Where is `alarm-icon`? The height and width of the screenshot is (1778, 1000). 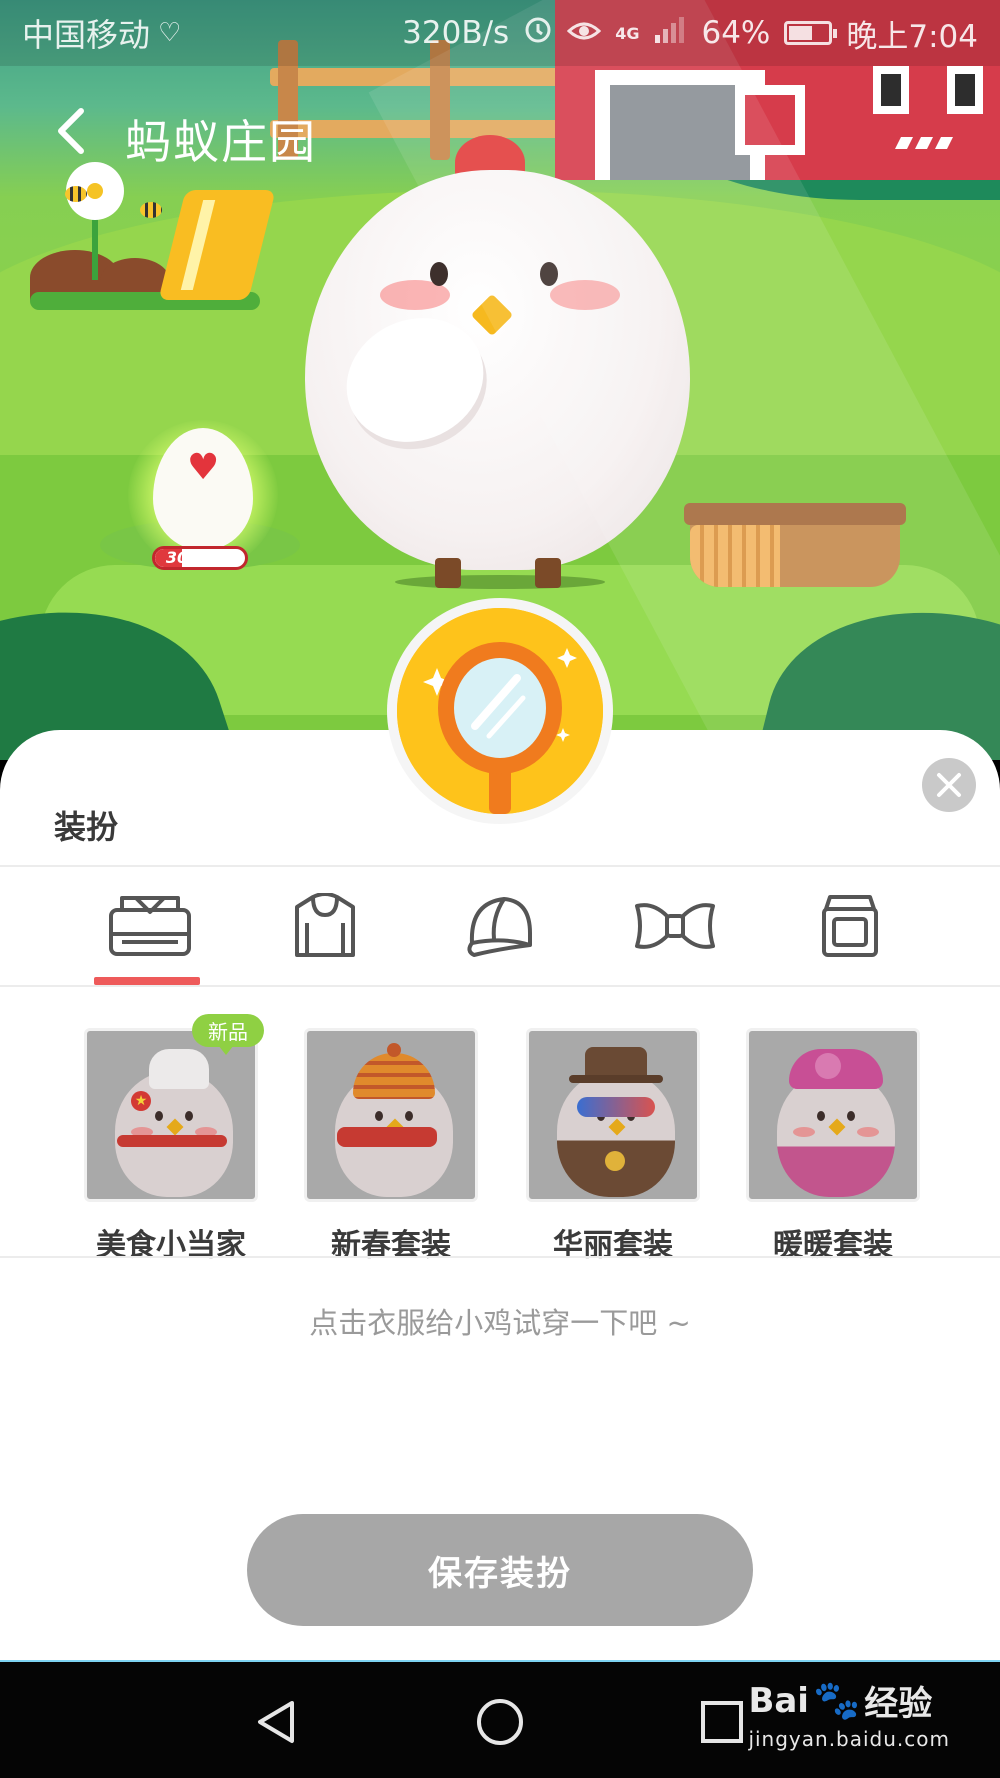 alarm-icon is located at coordinates (538, 33).